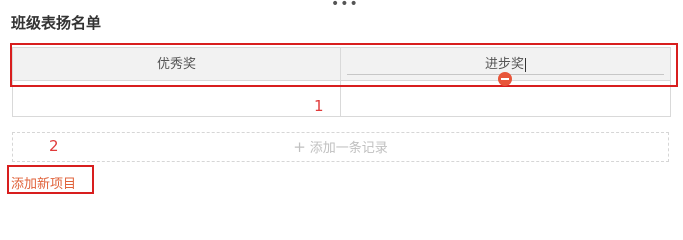 This screenshot has height=240, width=683. I want to click on plus-icon: +, so click(299, 147).